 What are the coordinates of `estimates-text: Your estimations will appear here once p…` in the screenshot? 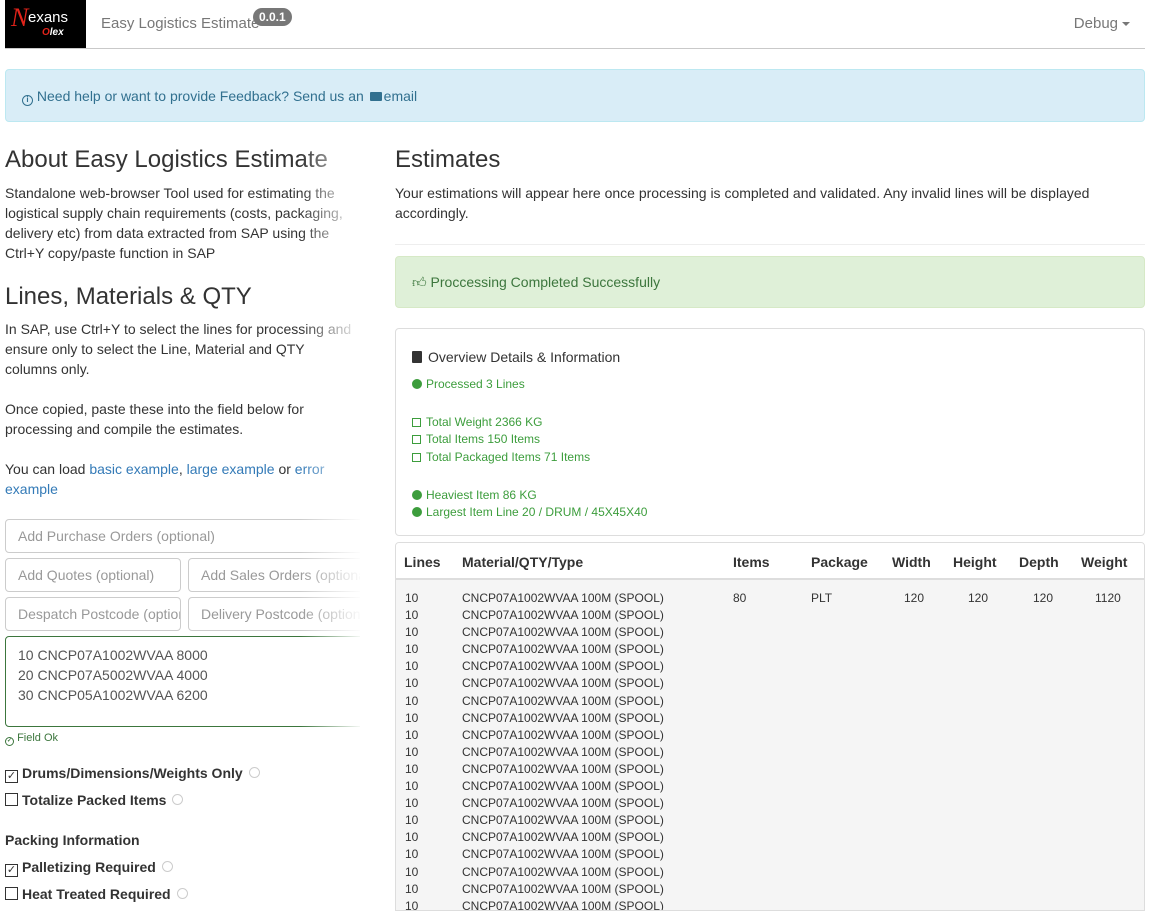 It's located at (742, 203).